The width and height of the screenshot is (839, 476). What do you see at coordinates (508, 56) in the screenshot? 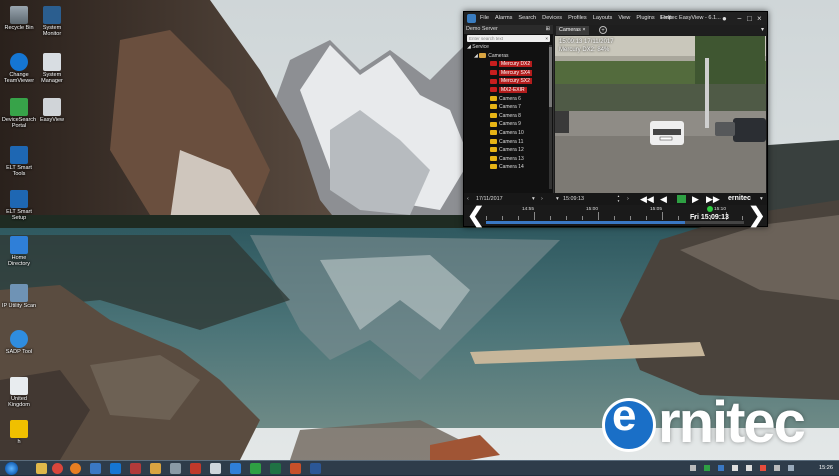
I see `tree-node-cameras: ◢ Cameras` at bounding box center [508, 56].